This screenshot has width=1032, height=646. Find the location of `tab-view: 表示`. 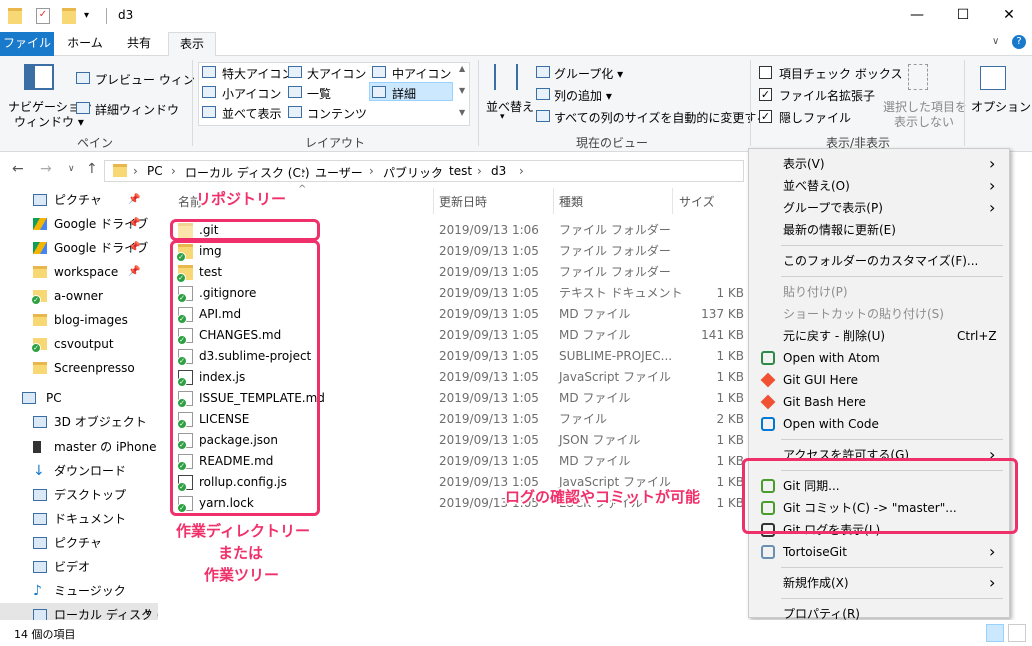

tab-view: 表示 is located at coordinates (192, 44).